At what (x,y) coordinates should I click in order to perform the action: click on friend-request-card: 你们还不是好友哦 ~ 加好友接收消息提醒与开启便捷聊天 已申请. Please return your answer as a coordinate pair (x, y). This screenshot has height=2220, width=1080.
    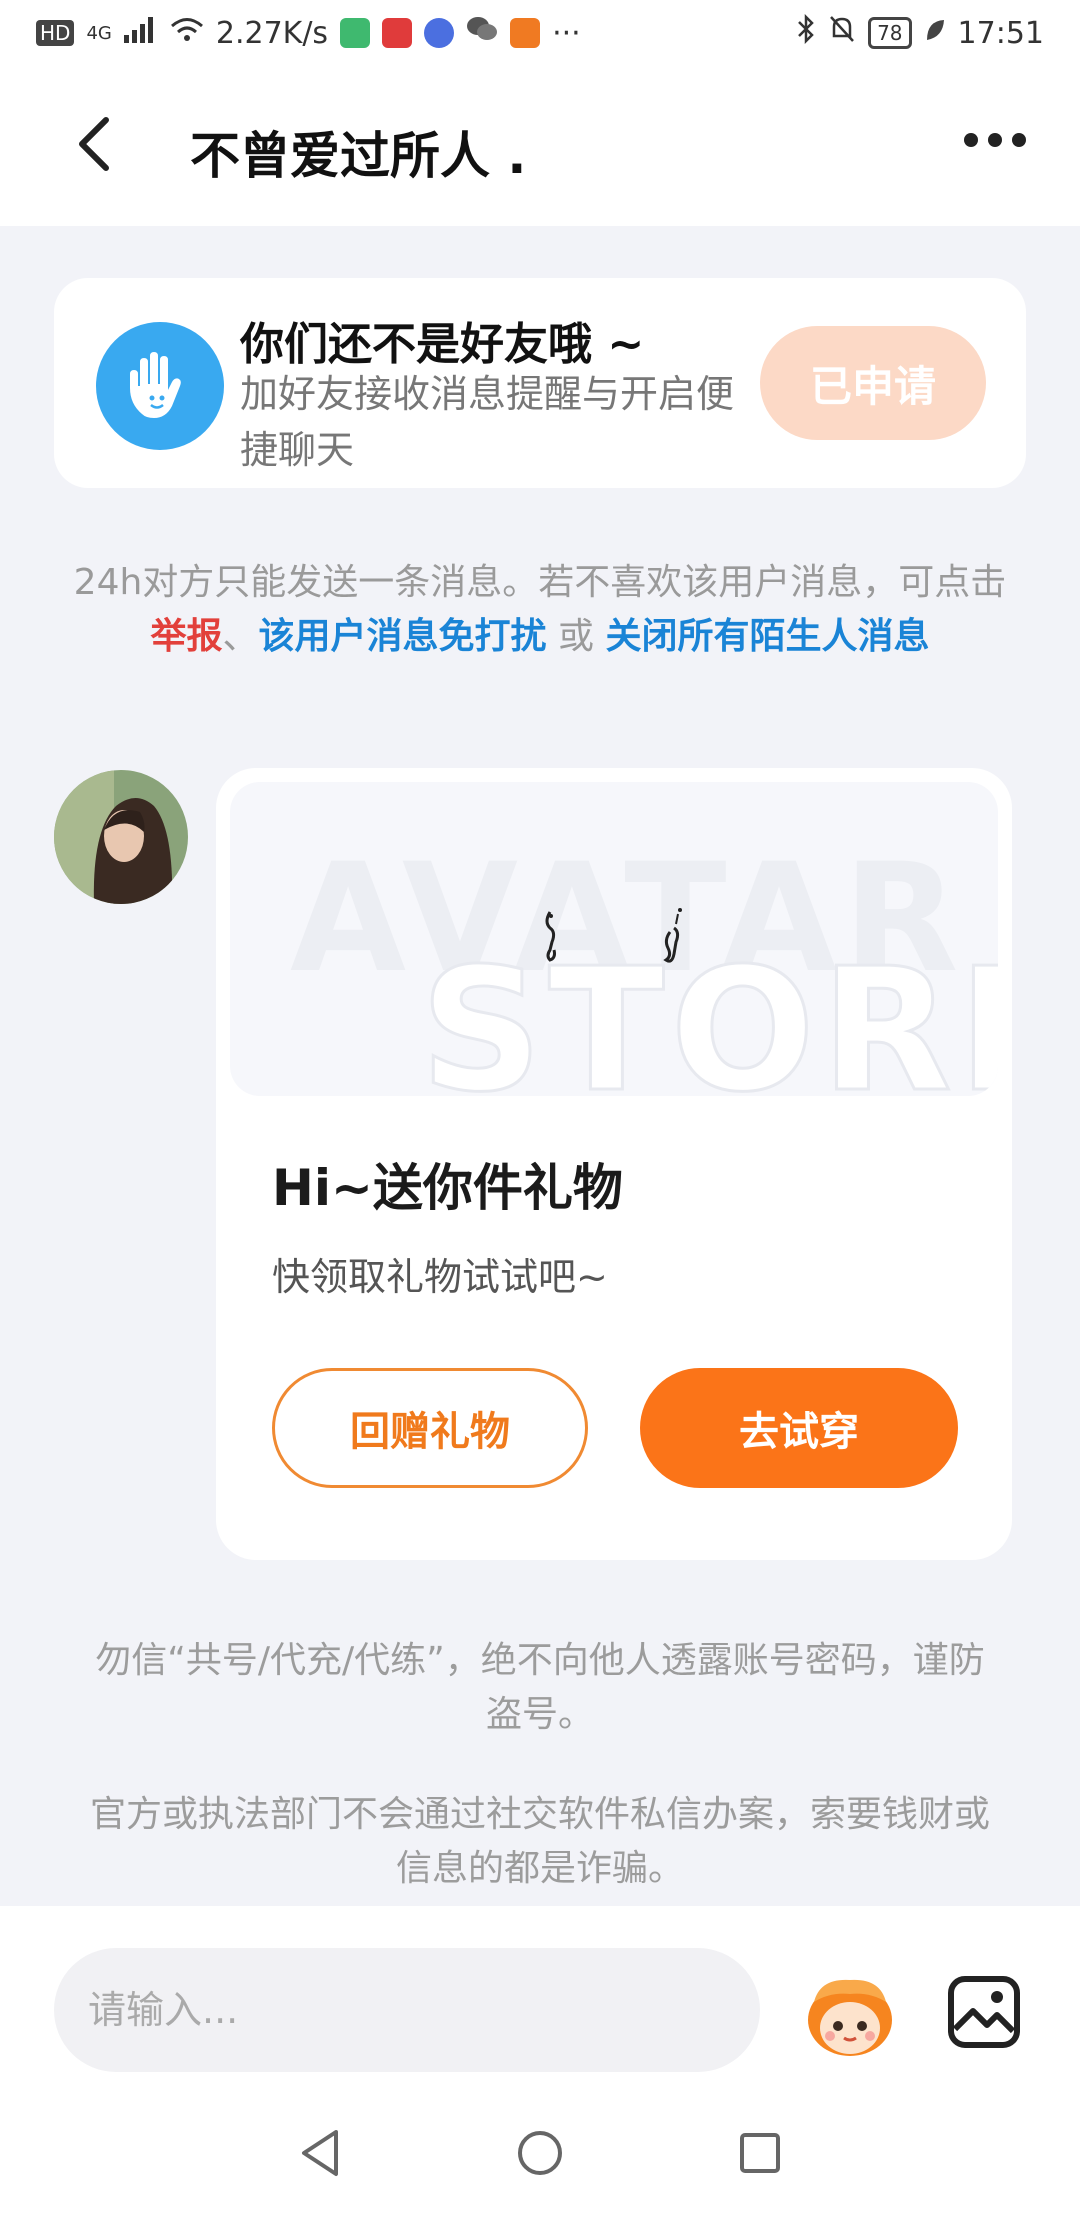
    Looking at the image, I should click on (540, 383).